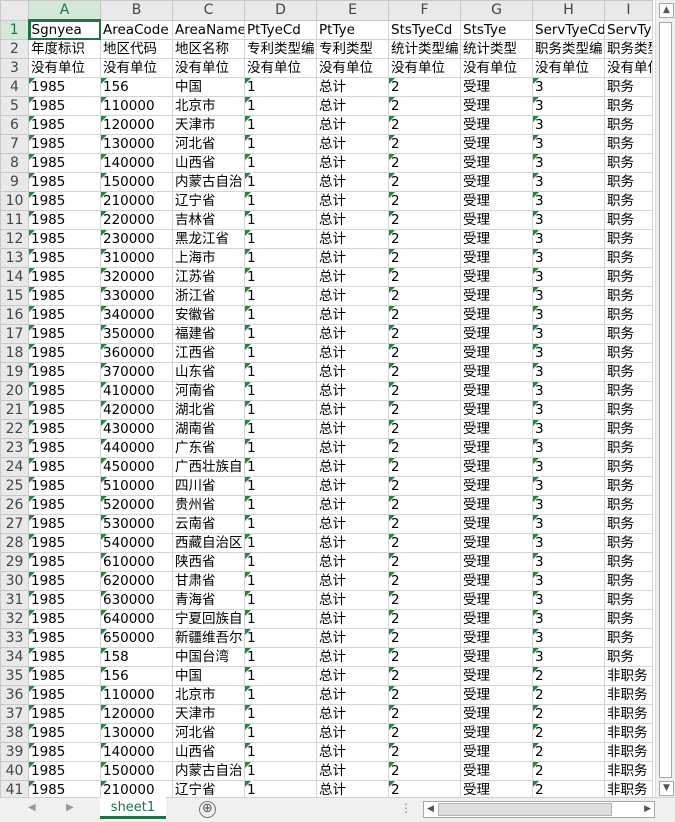 The height and width of the screenshot is (822, 675). I want to click on cell: 420000, so click(136, 410).